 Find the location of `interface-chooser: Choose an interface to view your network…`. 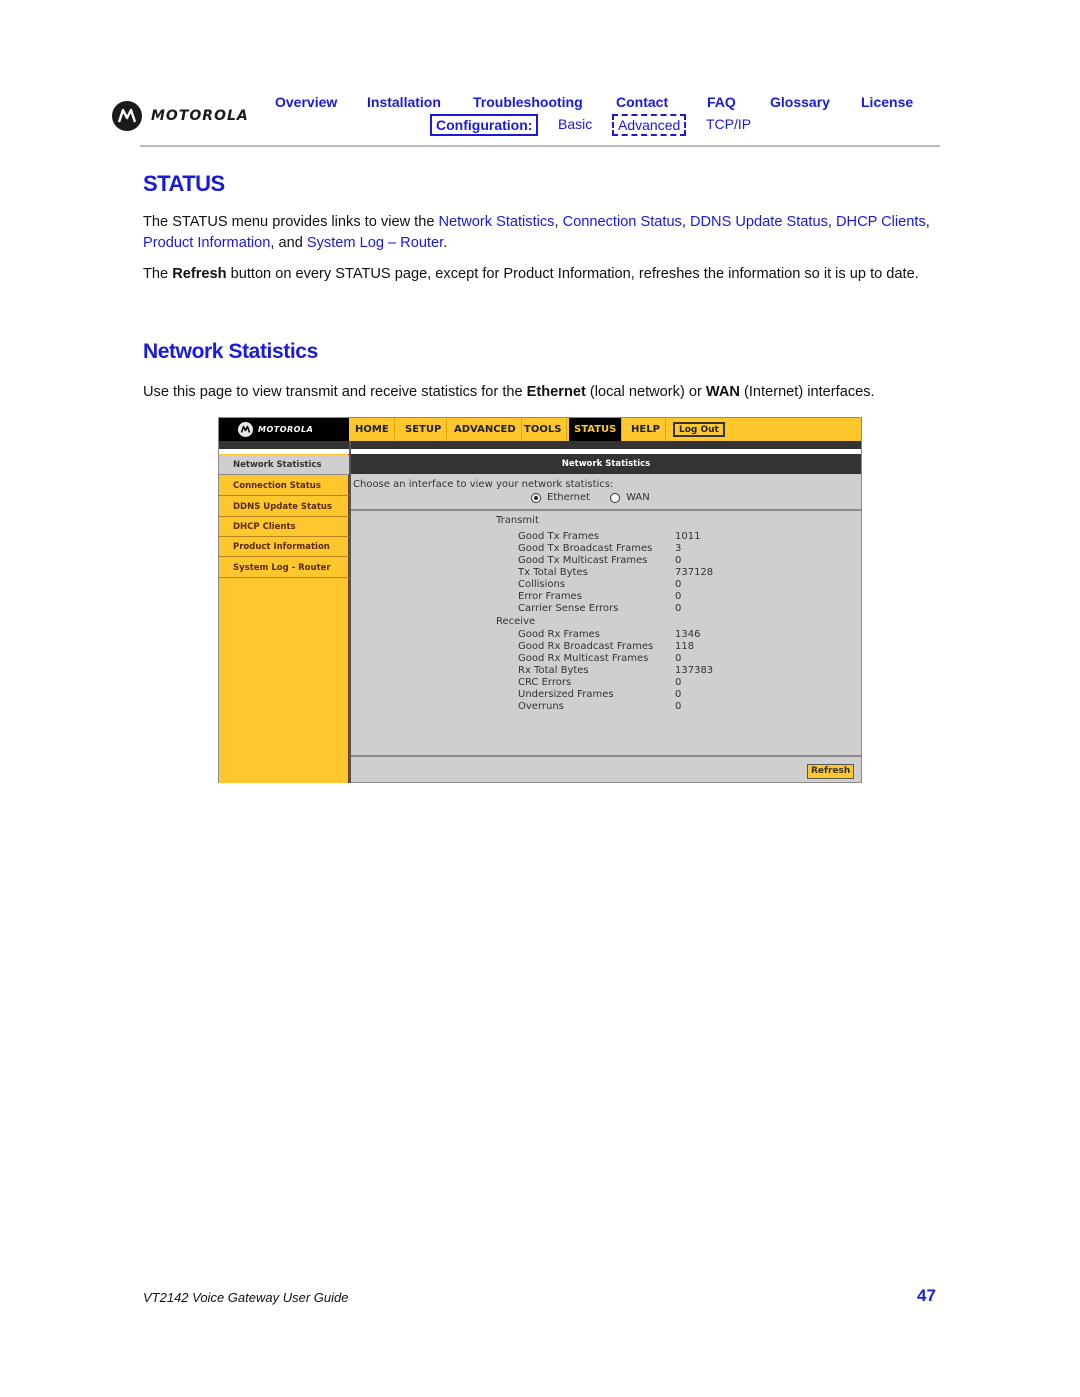

interface-chooser: Choose an interface to view your network… is located at coordinates (606, 492).